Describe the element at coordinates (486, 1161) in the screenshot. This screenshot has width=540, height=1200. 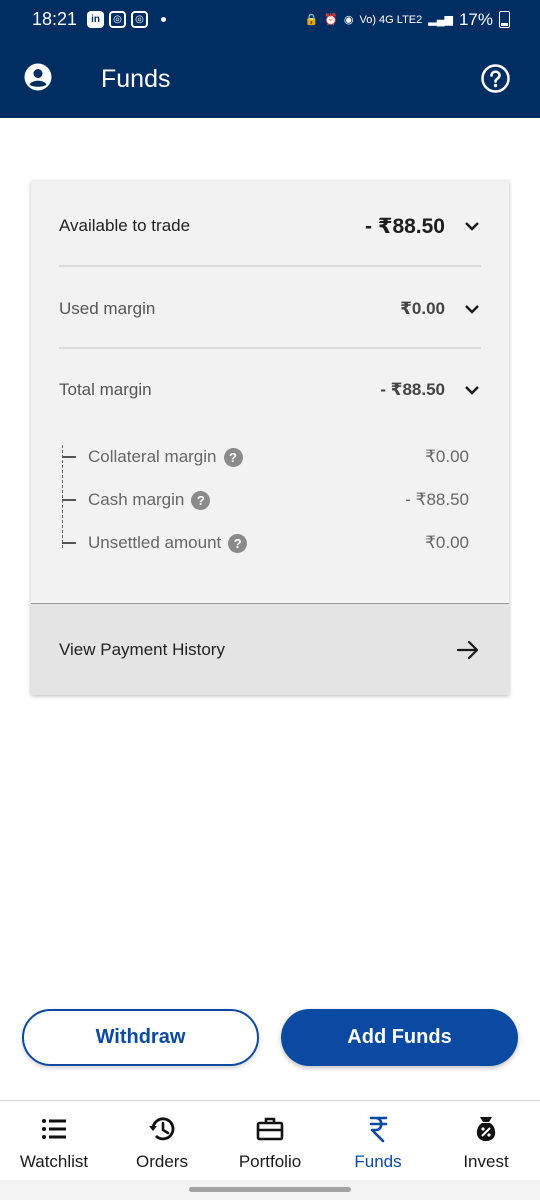
I see `nav-label-invest: Invest` at that location.